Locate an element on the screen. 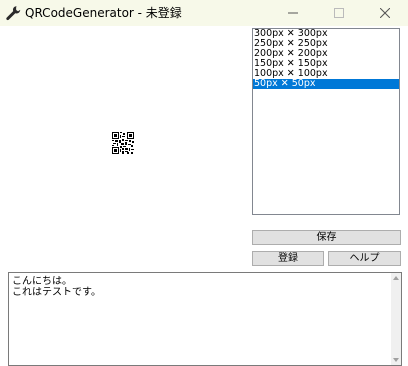  maximize-button is located at coordinates (339, 13).